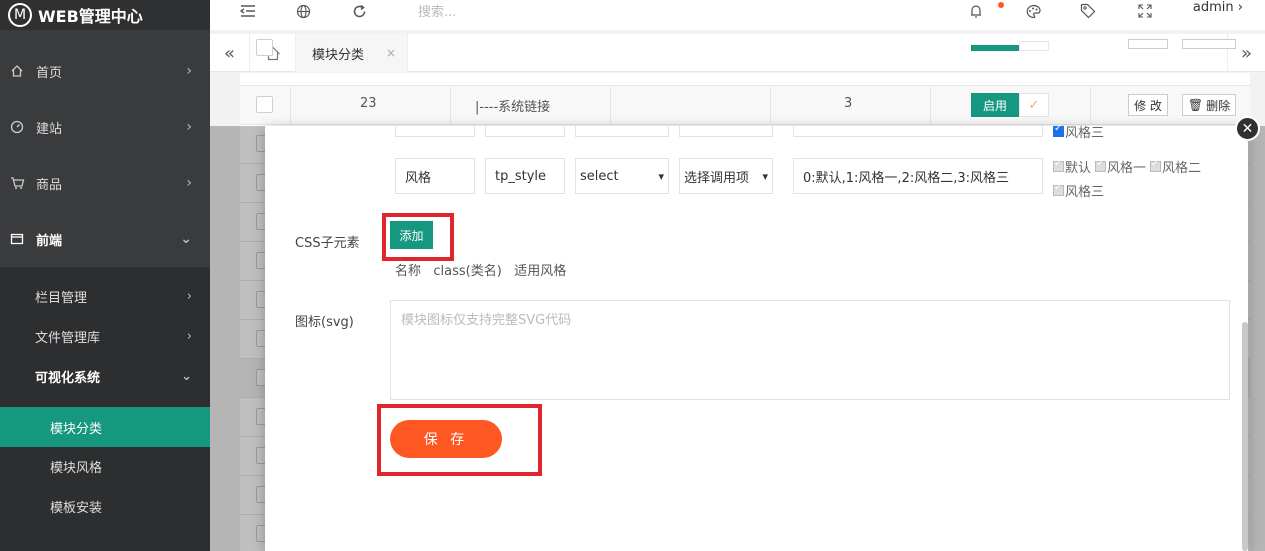 The image size is (1265, 551). What do you see at coordinates (105, 466) in the screenshot?
I see `sidebar-item-module-style: 模块风格` at bounding box center [105, 466].